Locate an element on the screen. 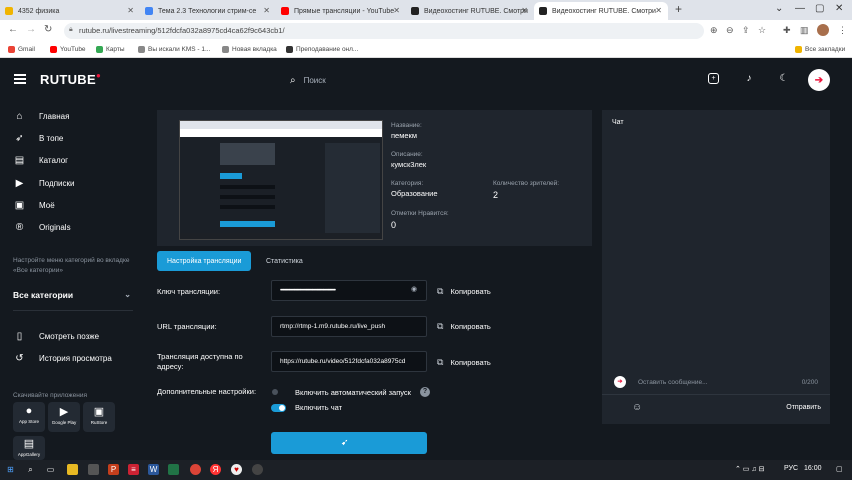  sidebar-item-subscriptions: ▶ Подписки is located at coordinates (44, 183).